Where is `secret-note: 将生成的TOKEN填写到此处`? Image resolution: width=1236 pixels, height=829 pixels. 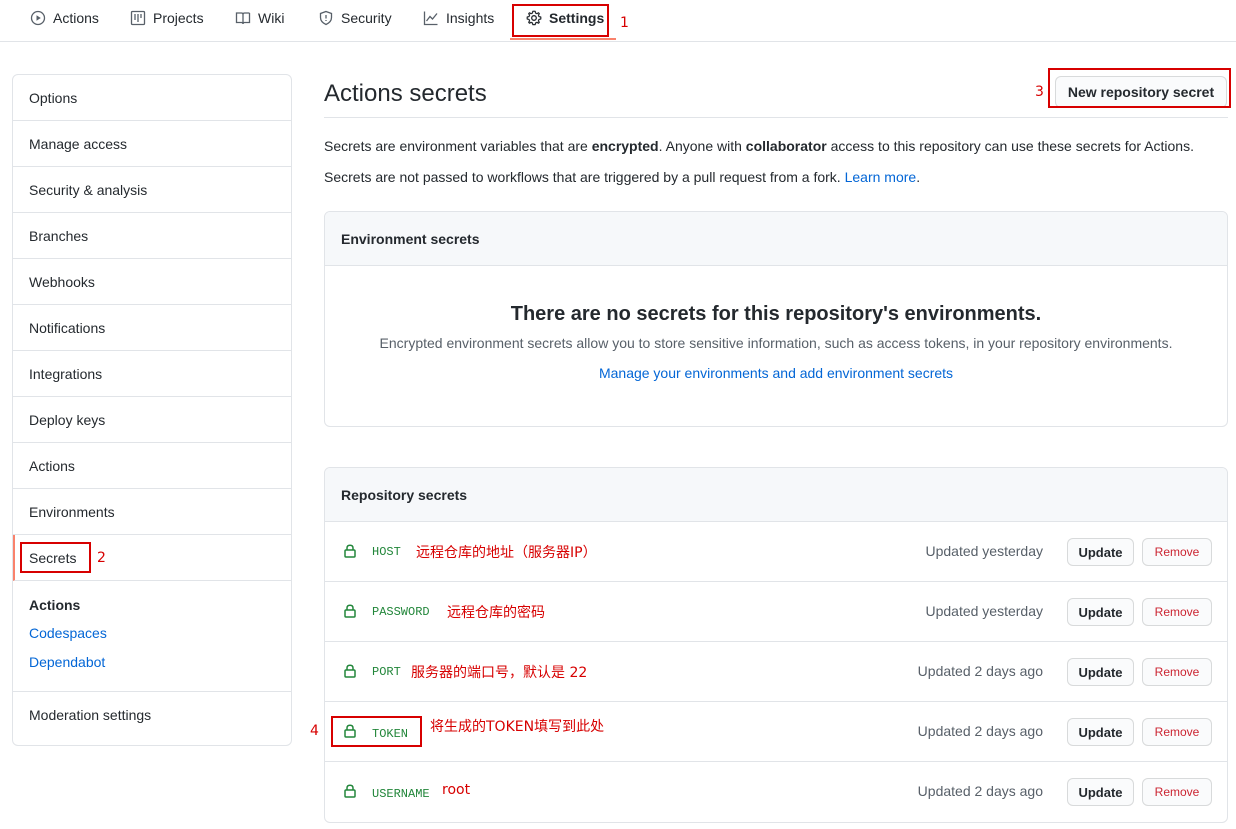
secret-note: 将生成的TOKEN填写到此处 is located at coordinates (517, 727).